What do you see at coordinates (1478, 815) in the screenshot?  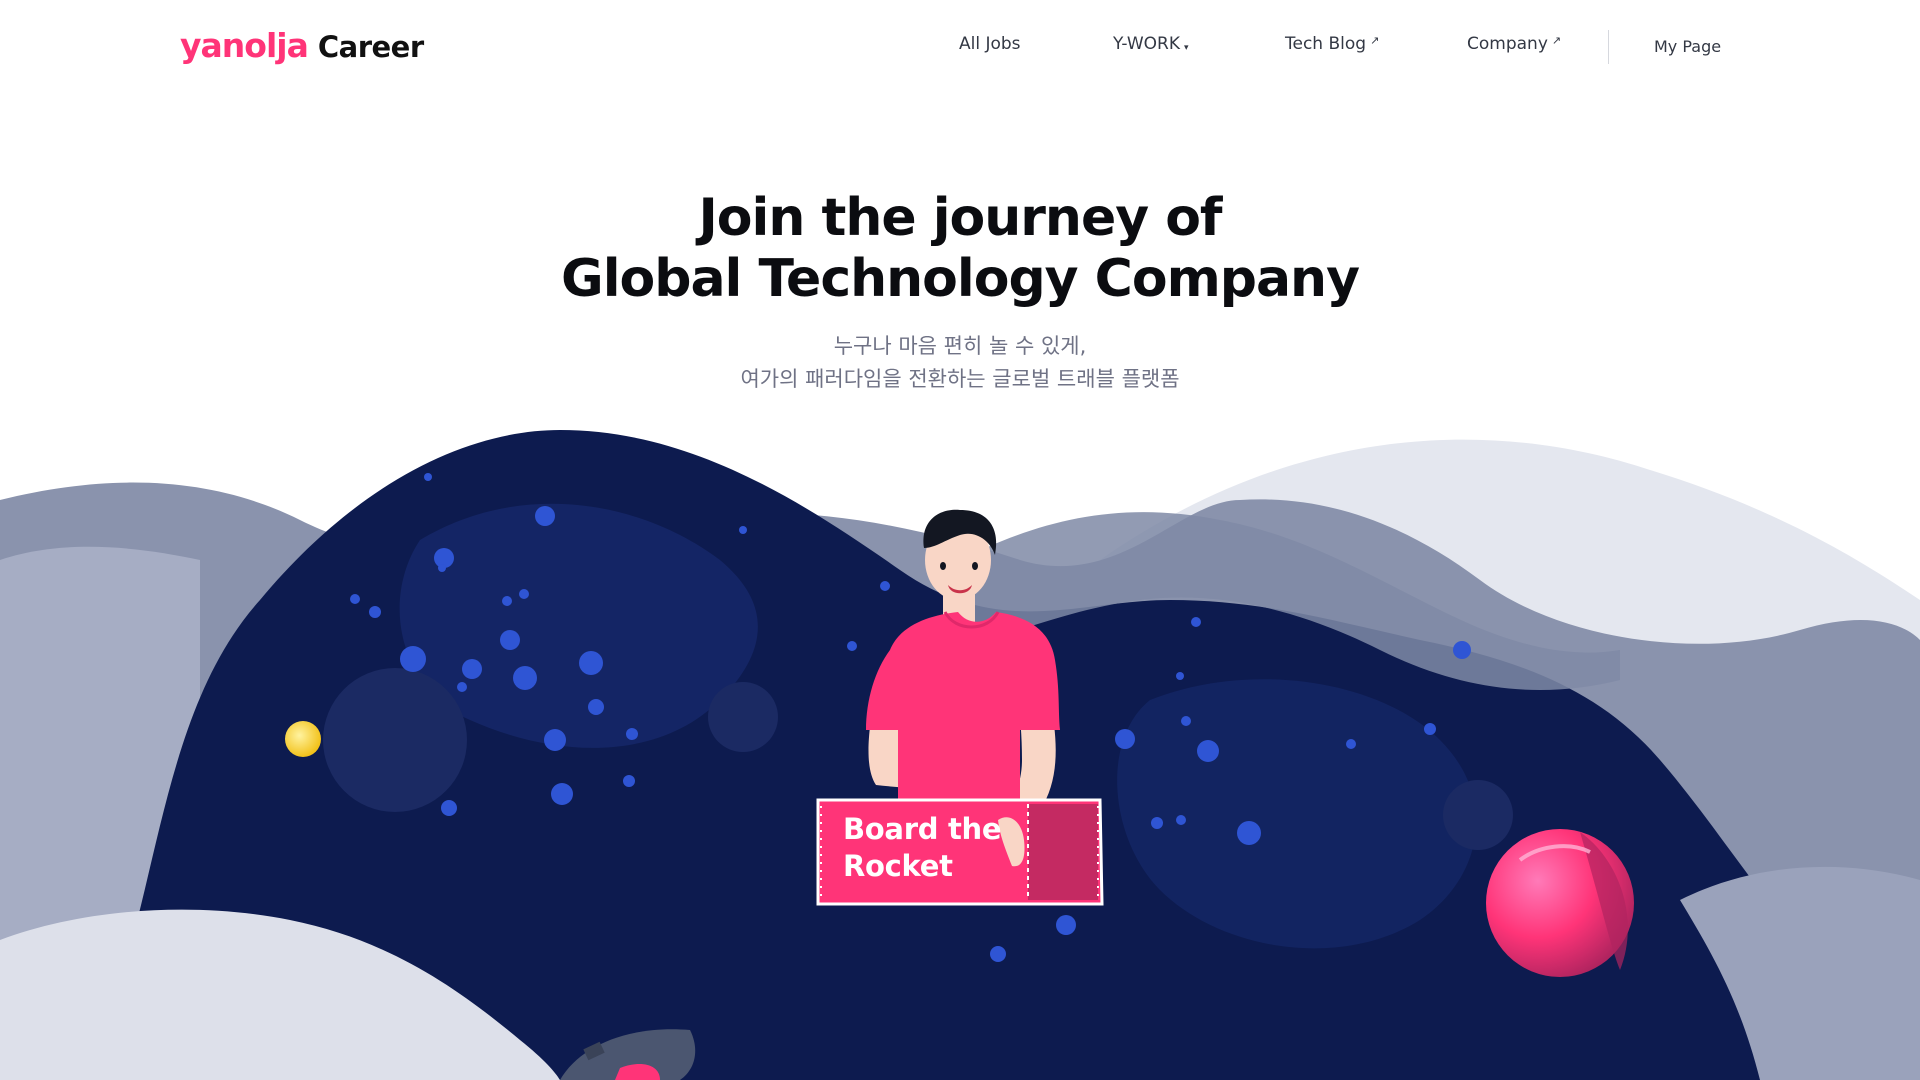 I see `dark-planet-right` at bounding box center [1478, 815].